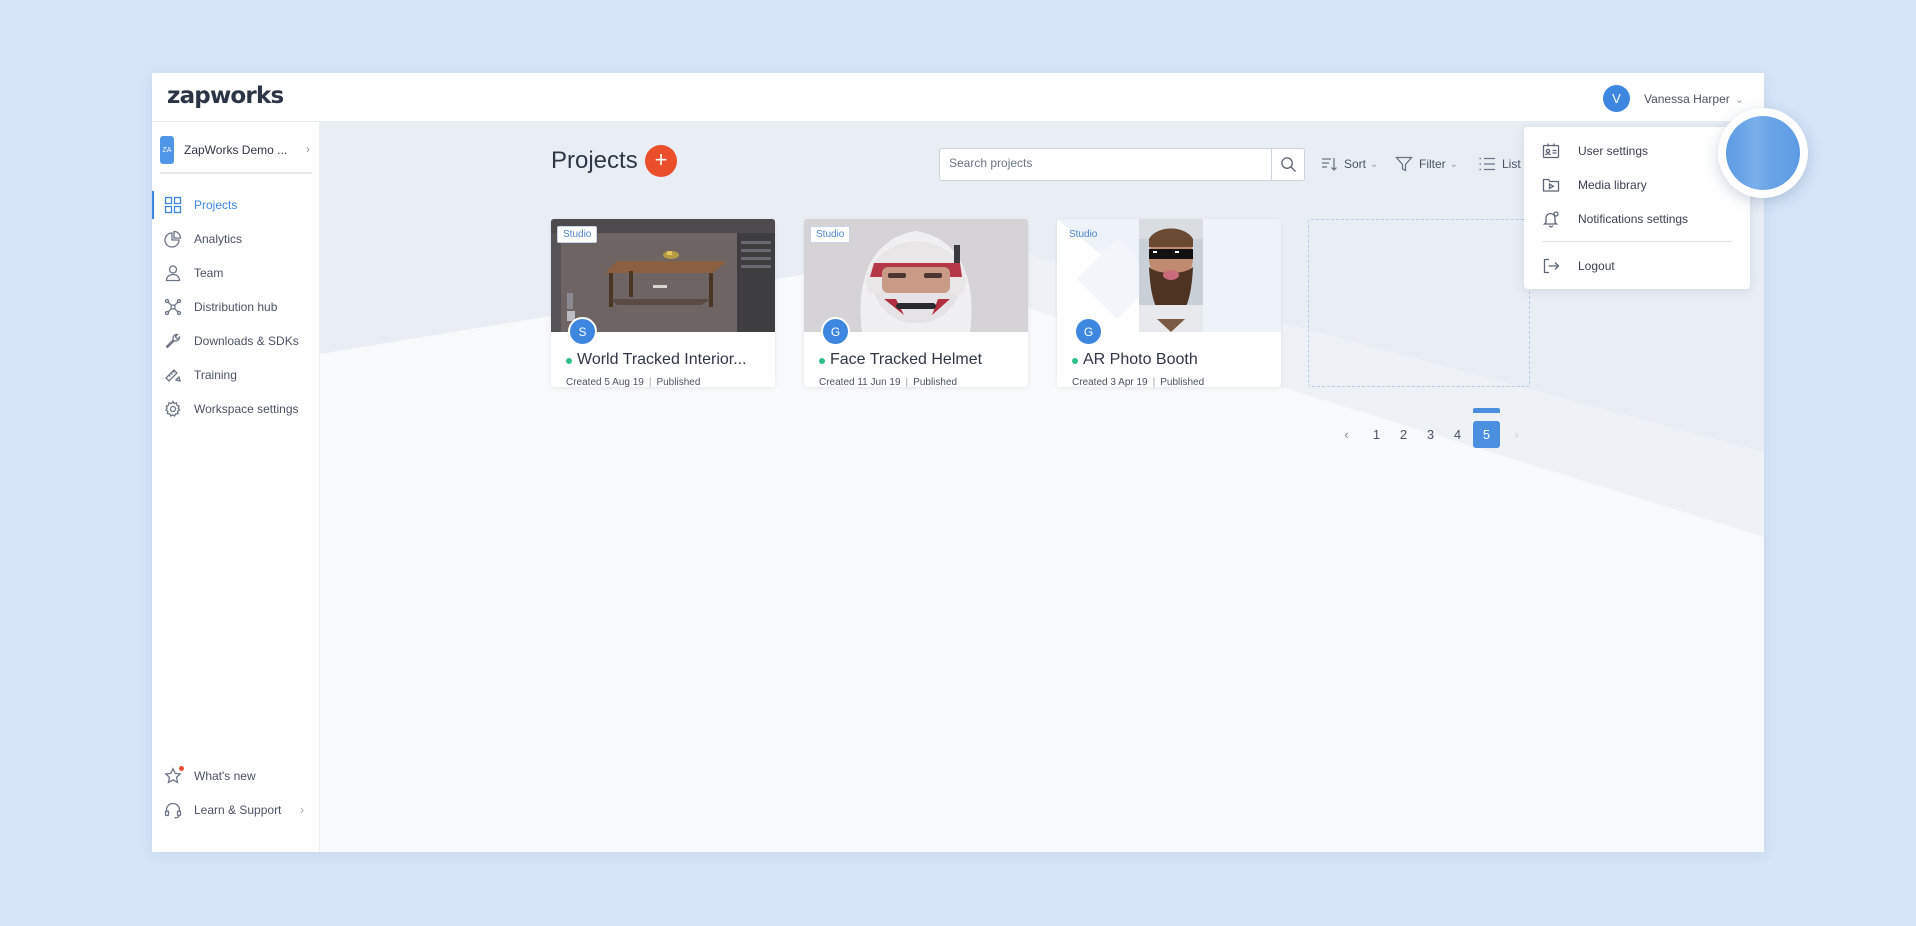  What do you see at coordinates (1403, 434) in the screenshot?
I see `pagination-page-2: 2` at bounding box center [1403, 434].